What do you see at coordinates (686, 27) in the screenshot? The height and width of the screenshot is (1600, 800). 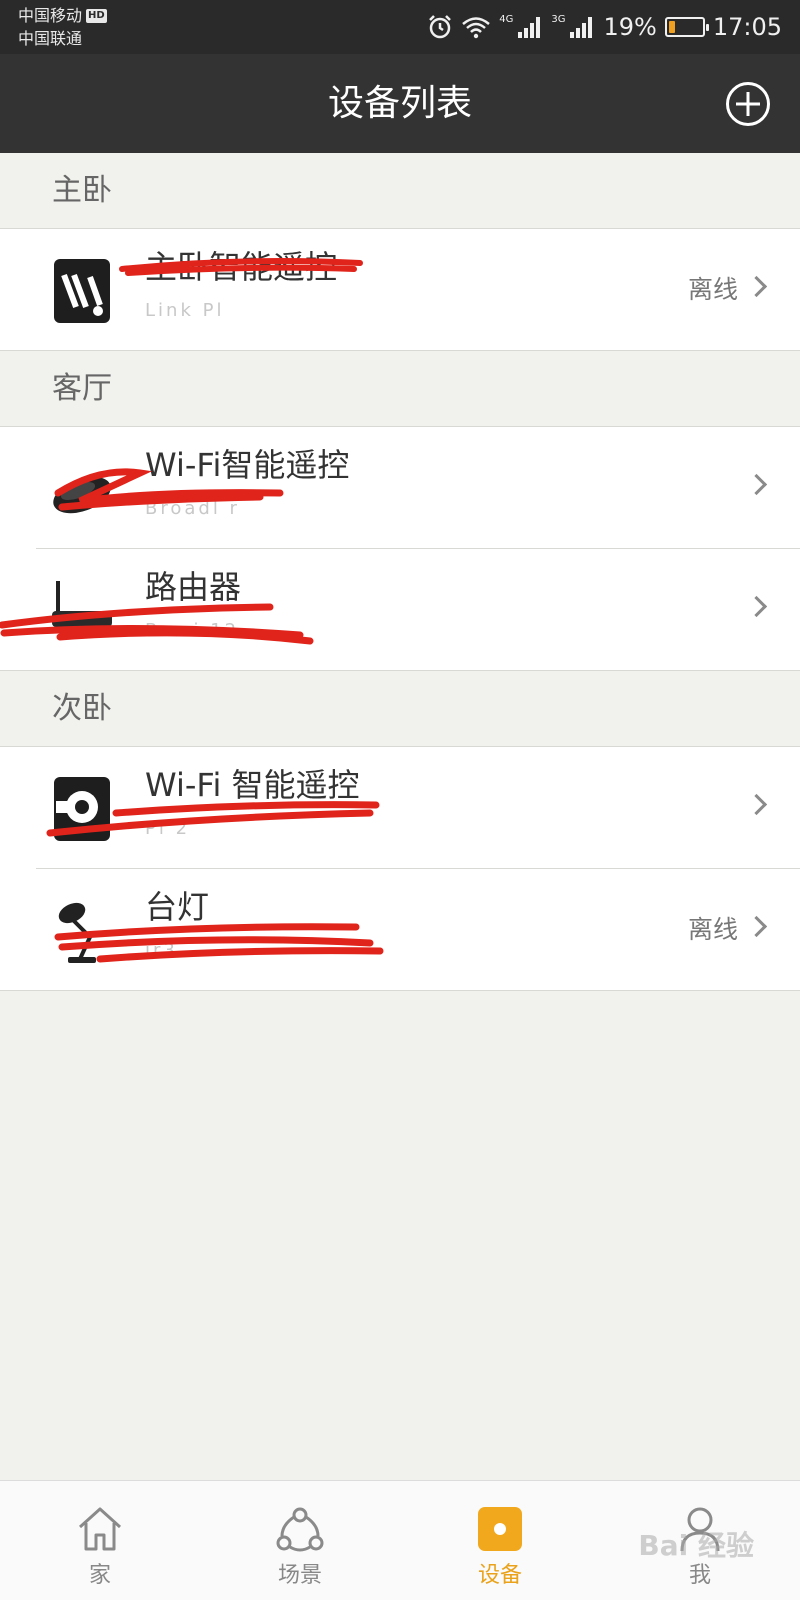 I see `battery-icon` at bounding box center [686, 27].